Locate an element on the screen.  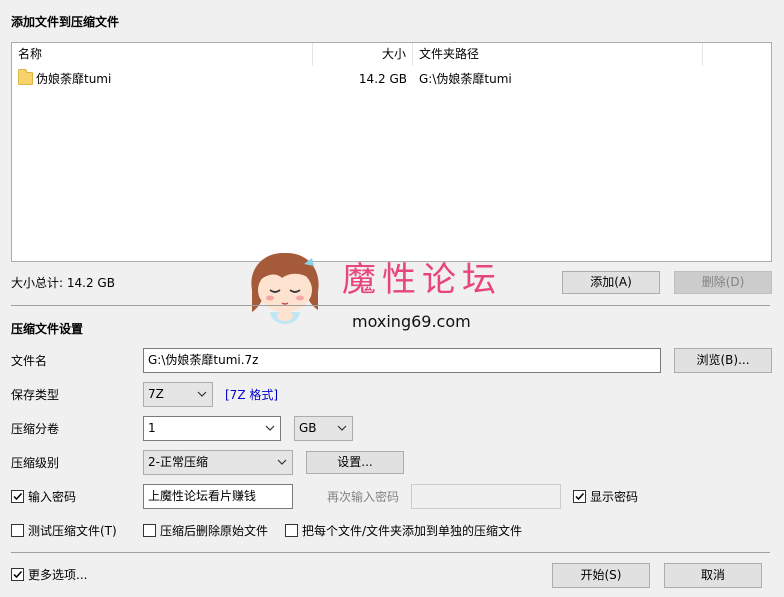
filename-label: 文件名 is located at coordinates (29, 361).